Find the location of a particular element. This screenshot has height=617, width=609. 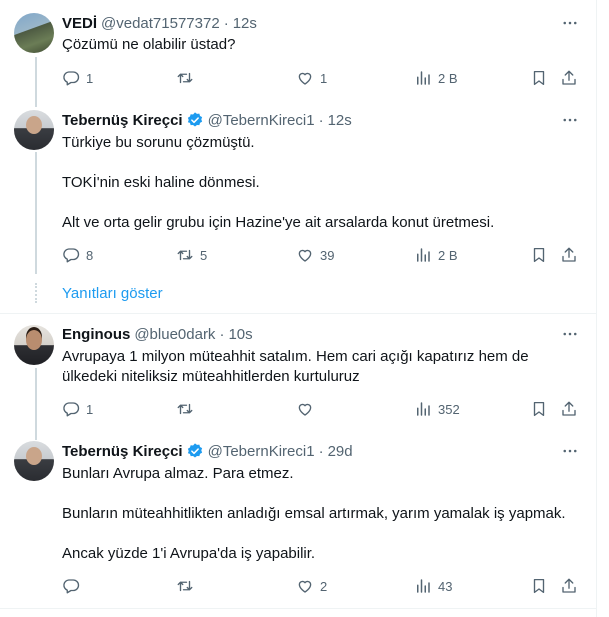

user-handle: @blue0dark is located at coordinates (174, 334).